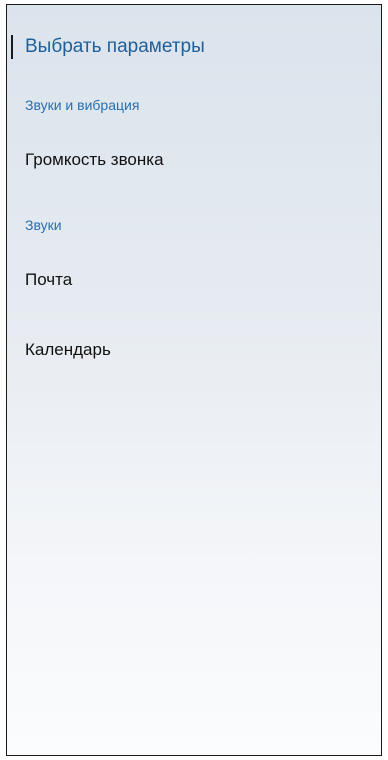 The width and height of the screenshot is (388, 760). I want to click on page-title: Выбрать параметры, so click(115, 46).